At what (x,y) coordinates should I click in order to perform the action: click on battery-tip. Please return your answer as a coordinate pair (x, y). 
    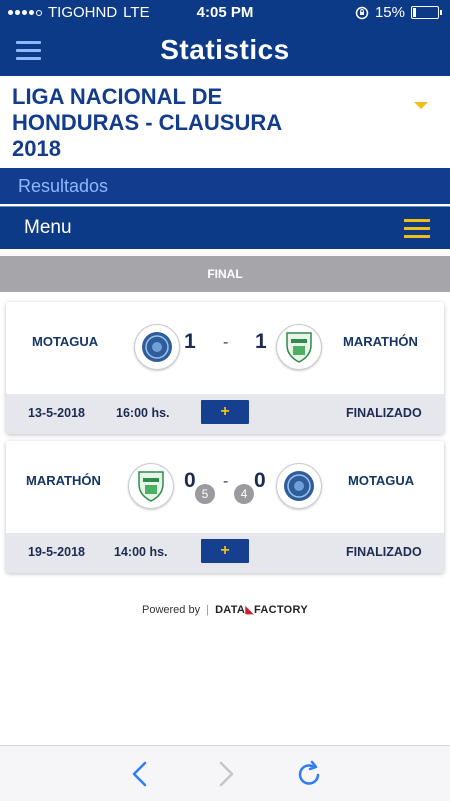
    Looking at the image, I should click on (441, 12).